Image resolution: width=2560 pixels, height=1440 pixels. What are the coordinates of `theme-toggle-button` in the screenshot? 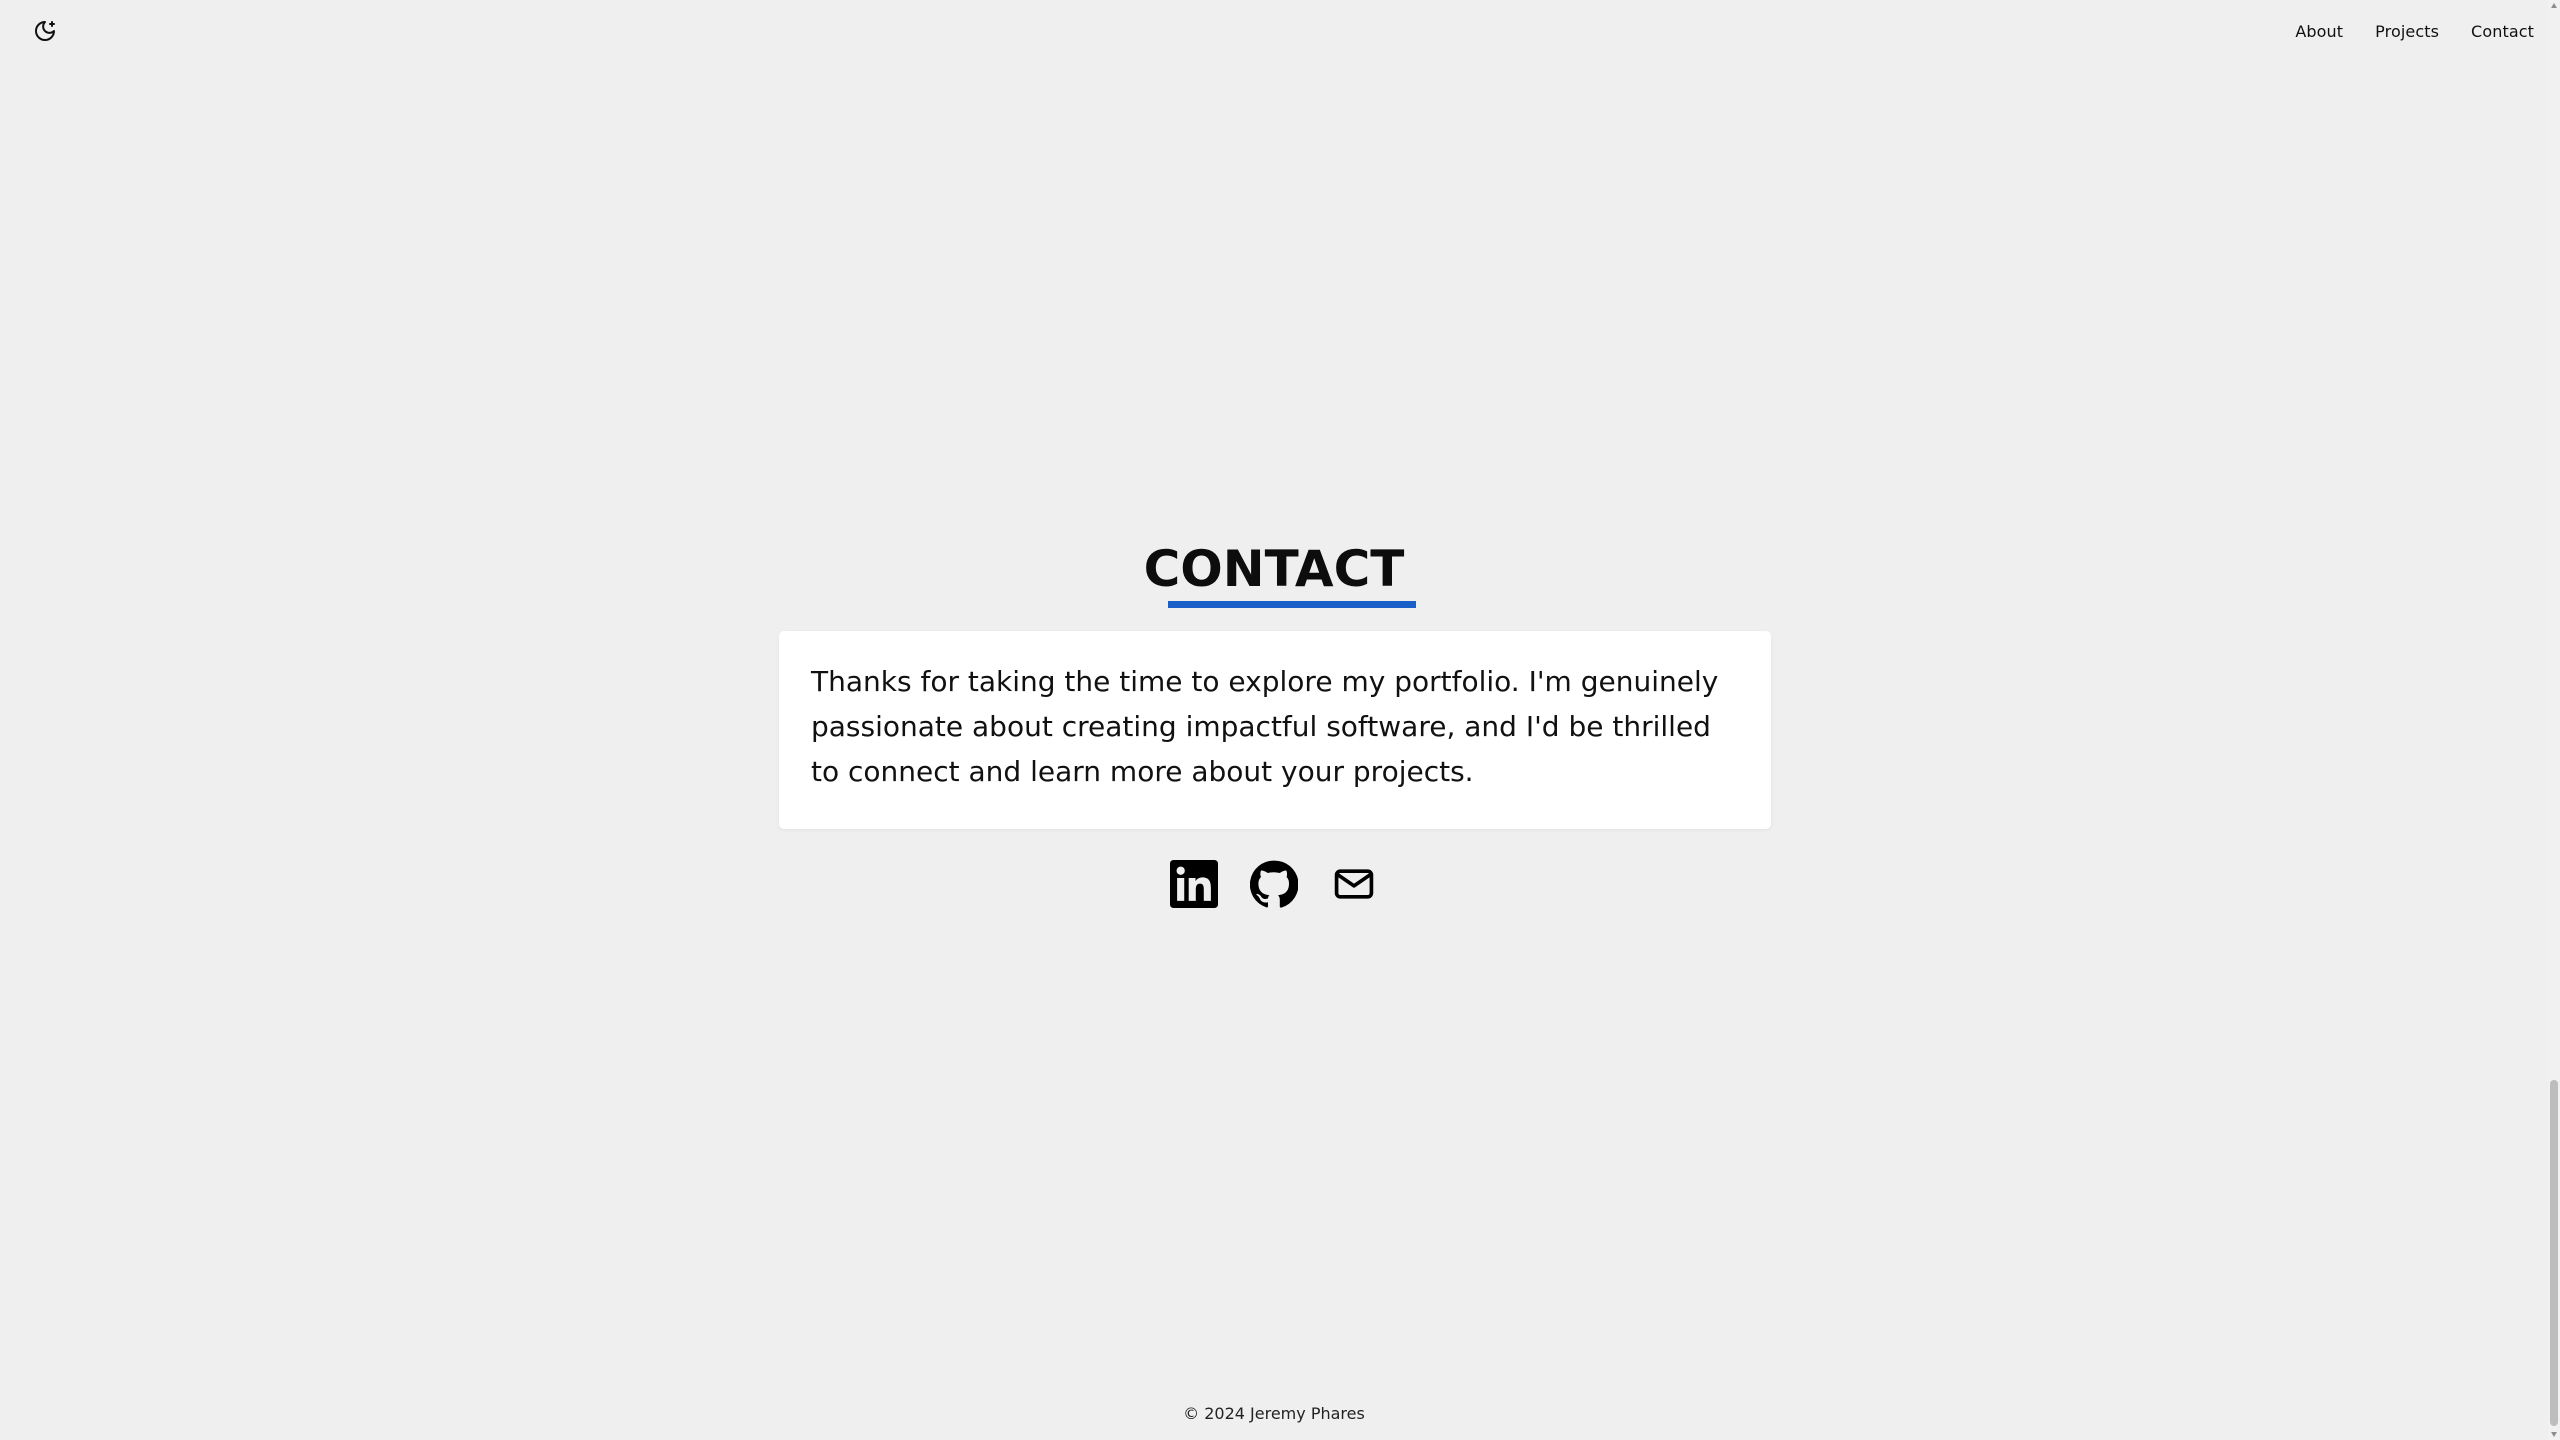 It's located at (45, 31).